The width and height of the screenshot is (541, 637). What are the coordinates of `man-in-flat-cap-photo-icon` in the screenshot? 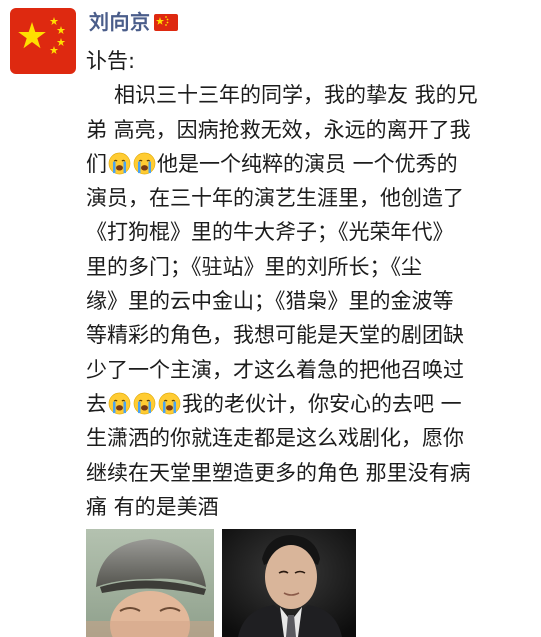 It's located at (150, 583).